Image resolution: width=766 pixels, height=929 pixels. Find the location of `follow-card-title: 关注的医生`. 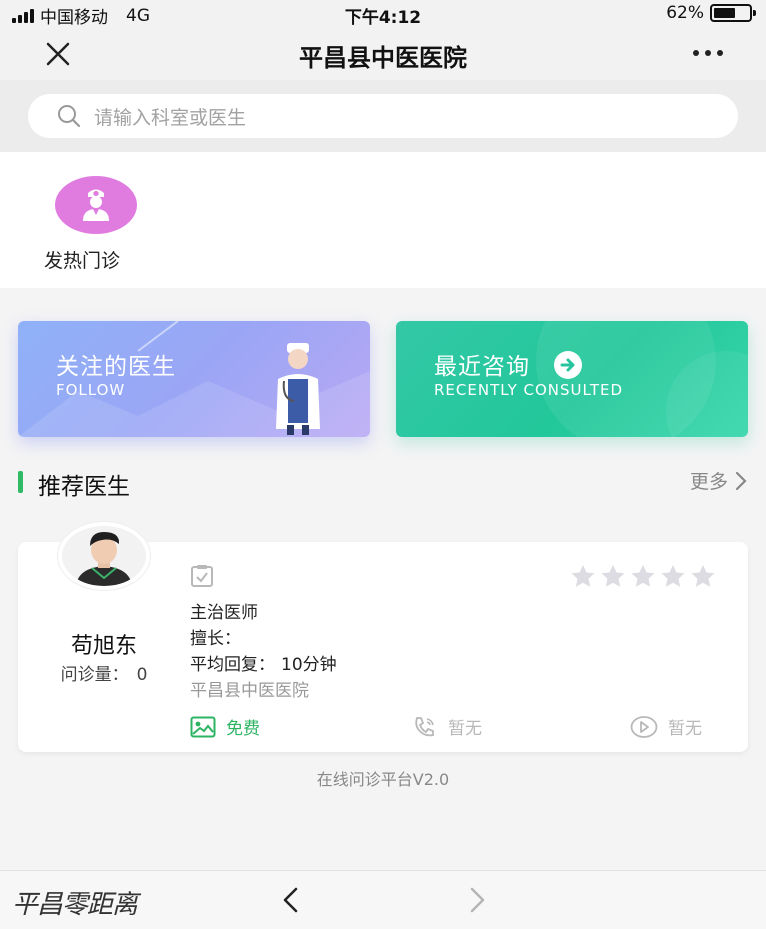

follow-card-title: 关注的医生 is located at coordinates (116, 367).